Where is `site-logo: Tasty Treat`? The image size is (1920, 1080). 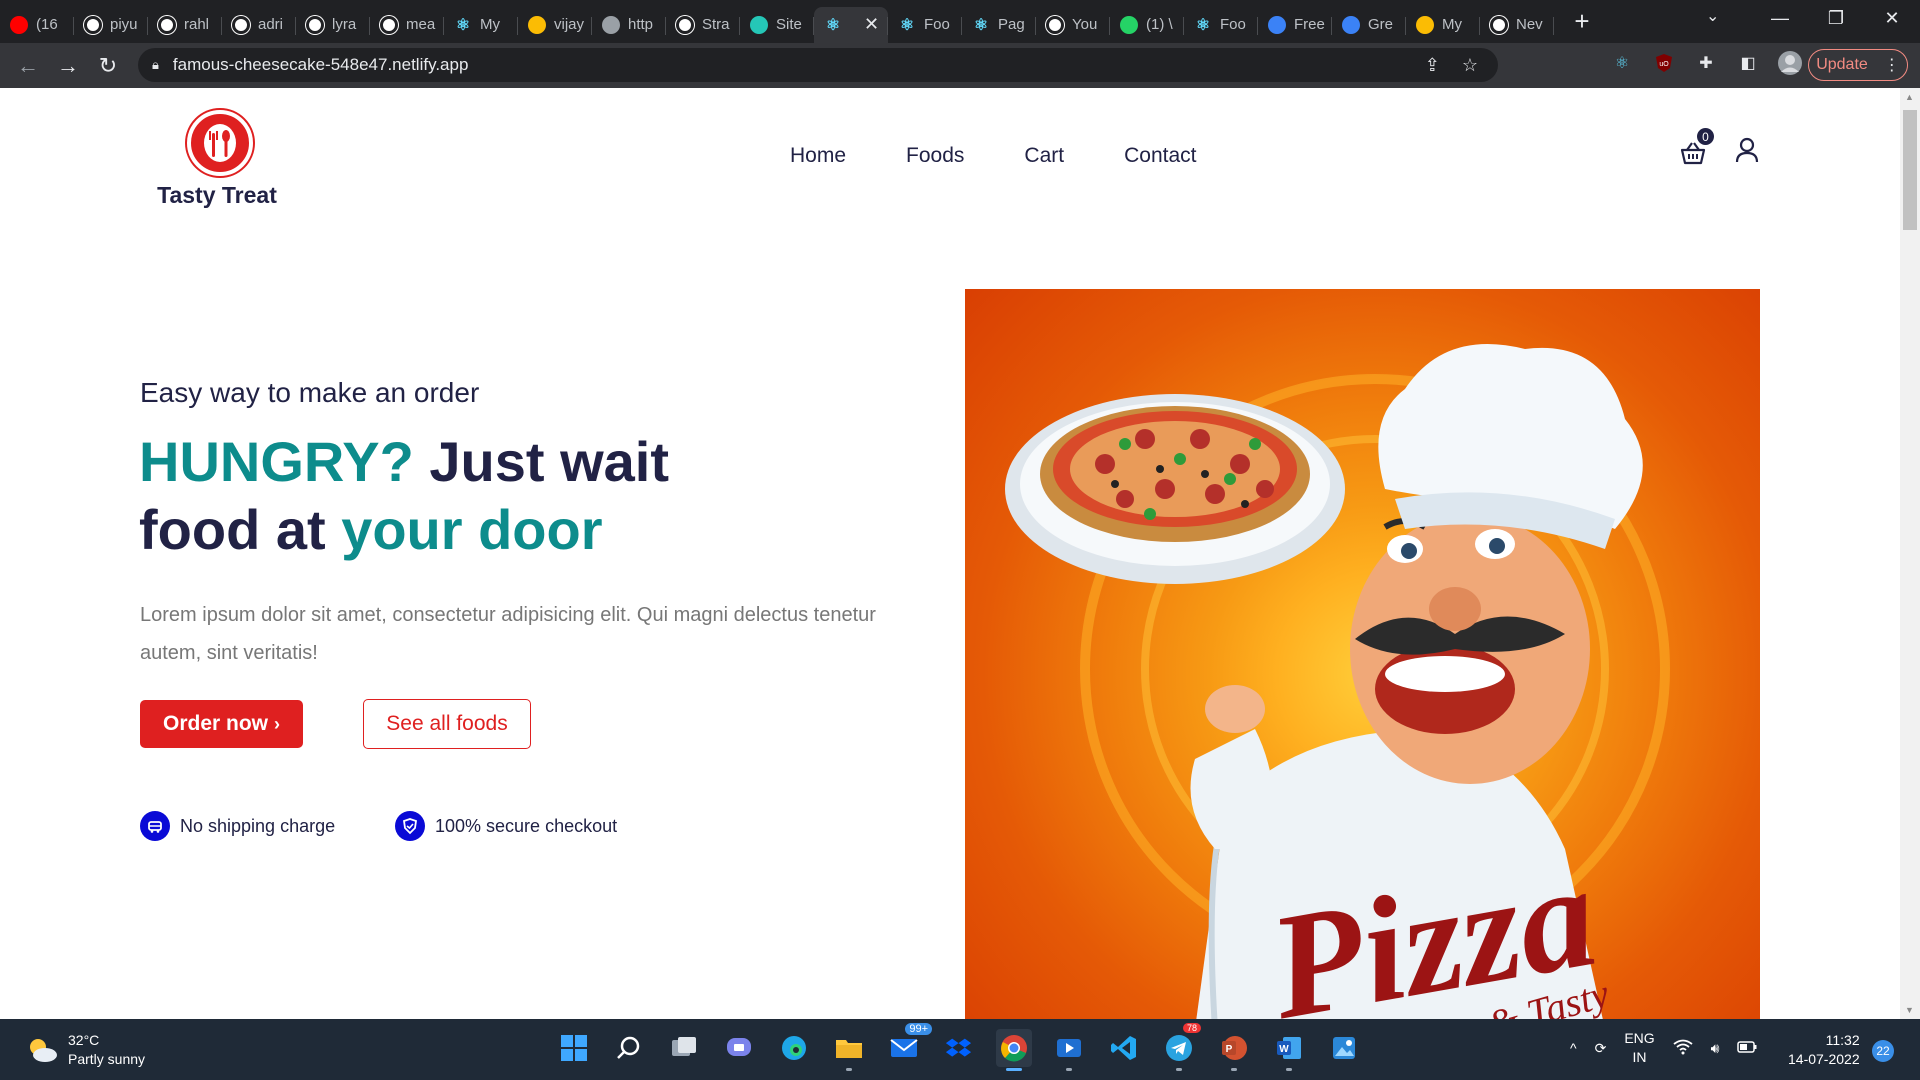
site-logo: Tasty Treat is located at coordinates (218, 159).